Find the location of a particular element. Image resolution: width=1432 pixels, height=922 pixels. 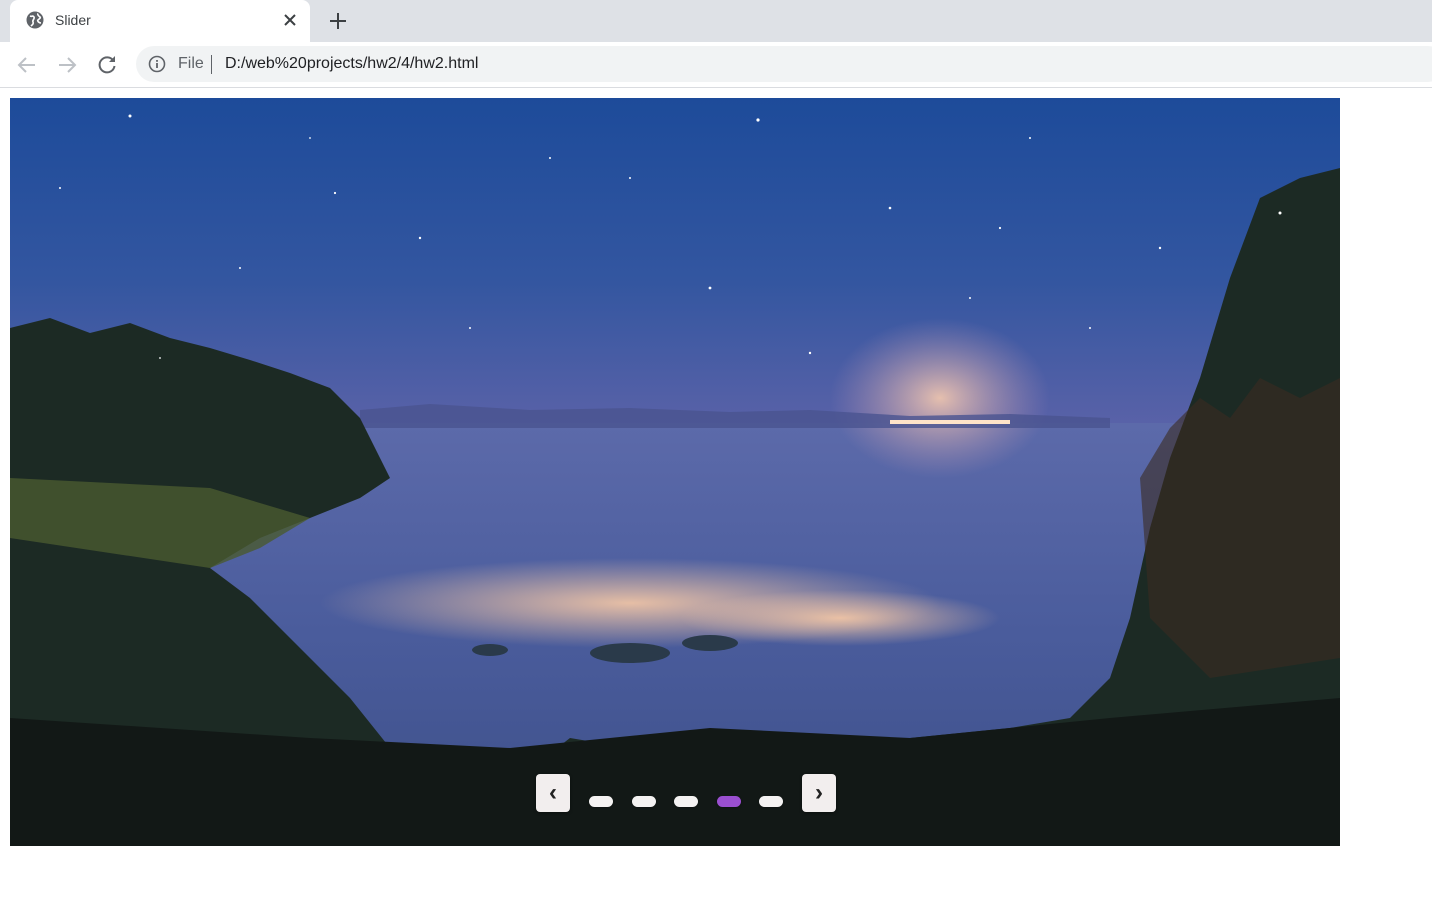

address-bar: File D:/web%20projects/hw2/4/hw2.html is located at coordinates (784, 64).